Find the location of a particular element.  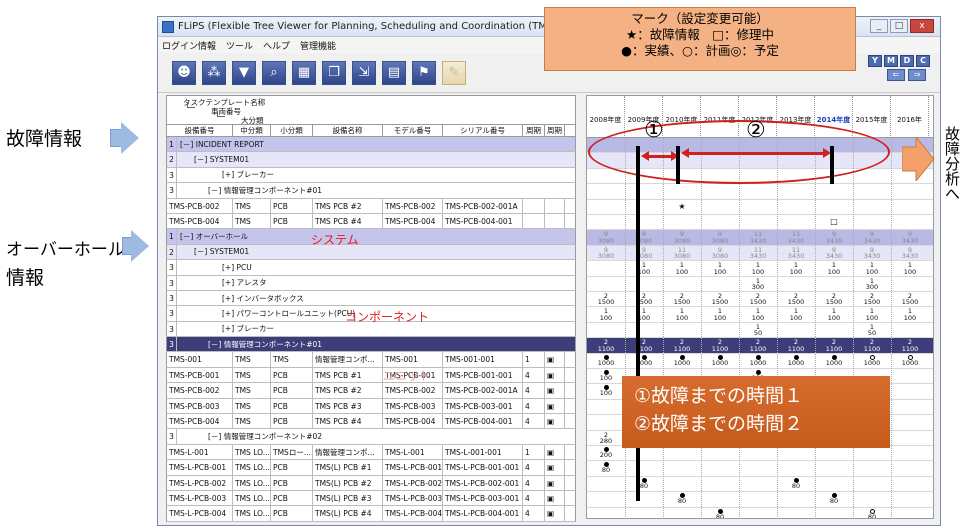

tree-node: 1 [－] INCIDENT REPORT is located at coordinates (371, 145).